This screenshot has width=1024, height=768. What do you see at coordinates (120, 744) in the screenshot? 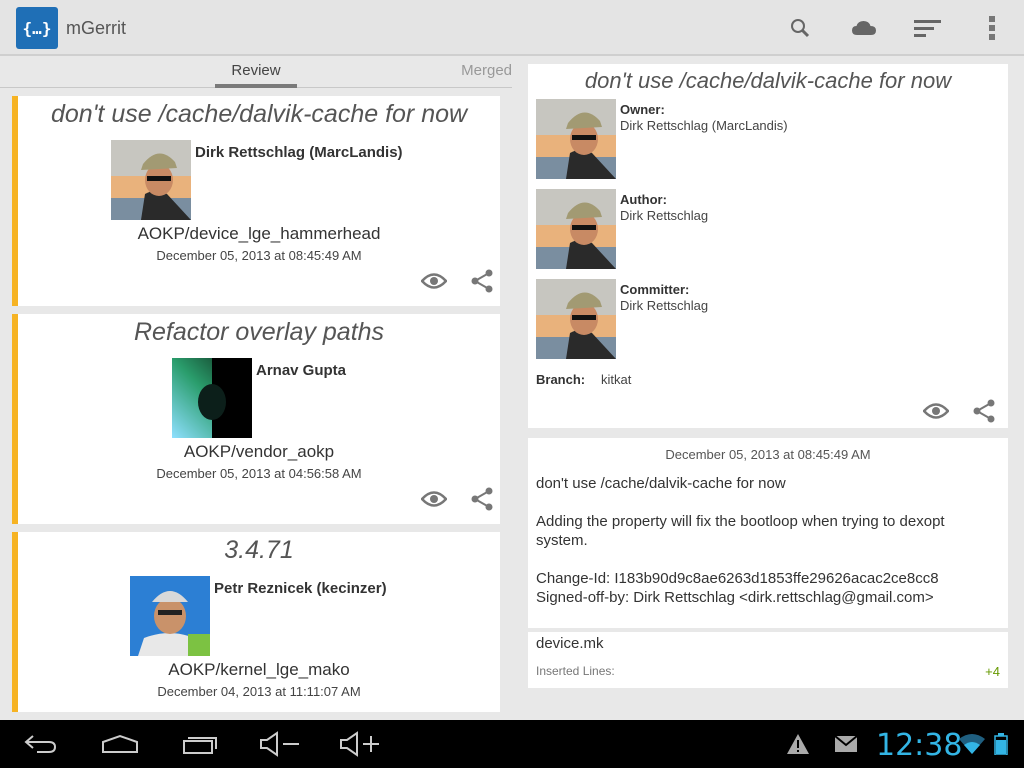
I see `home-icon` at bounding box center [120, 744].